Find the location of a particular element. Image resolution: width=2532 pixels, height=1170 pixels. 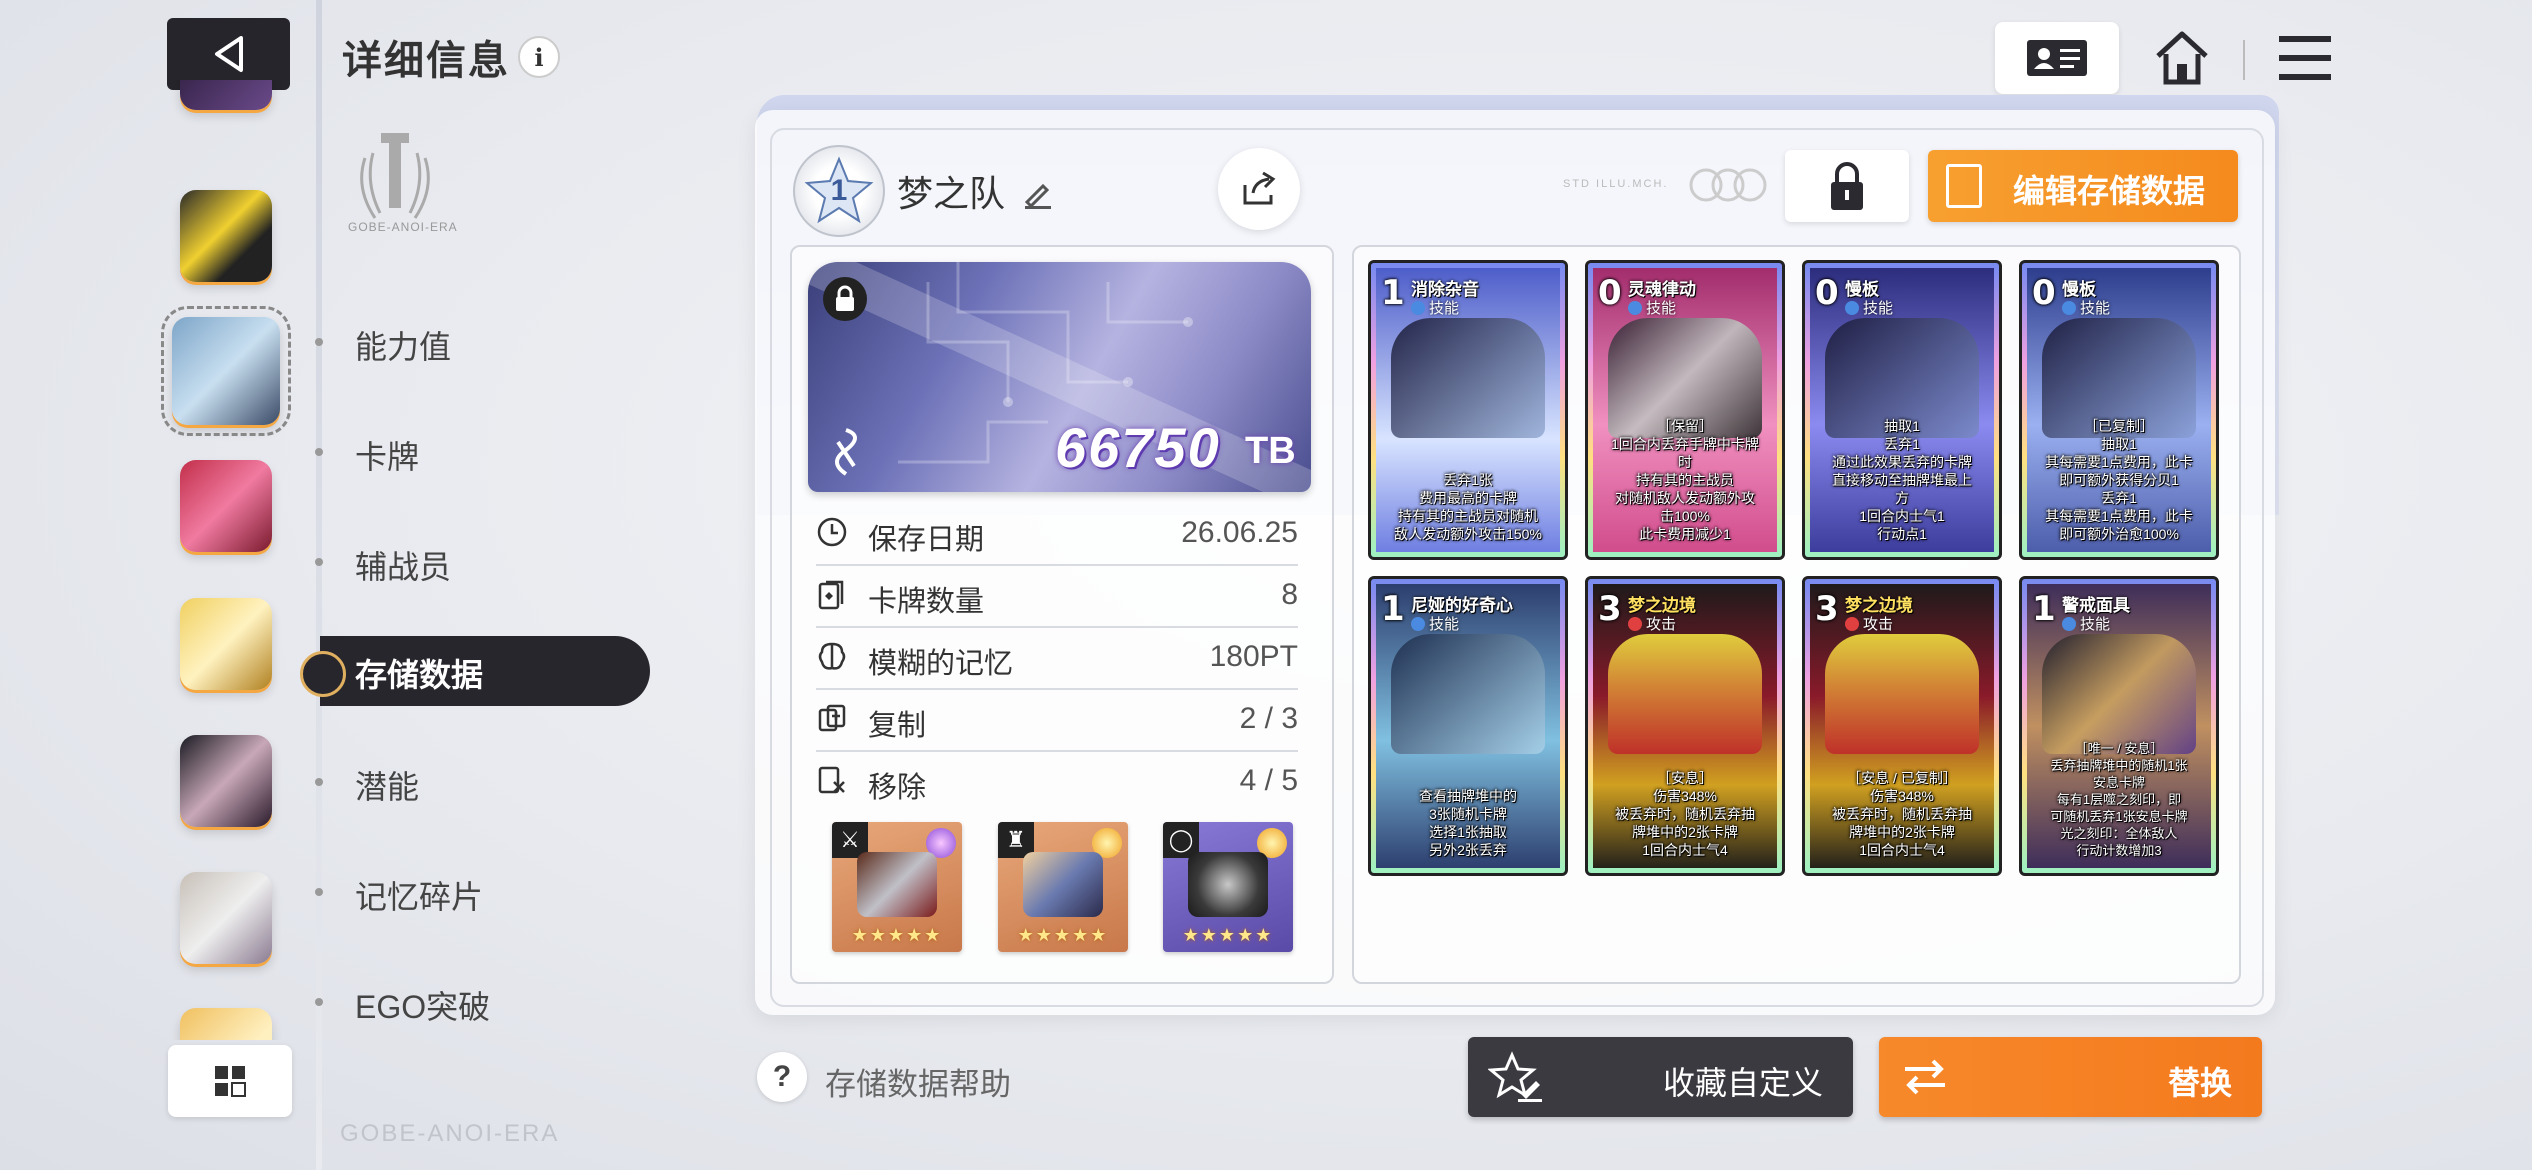

swap-label: 替换 is located at coordinates (2199, 1083).